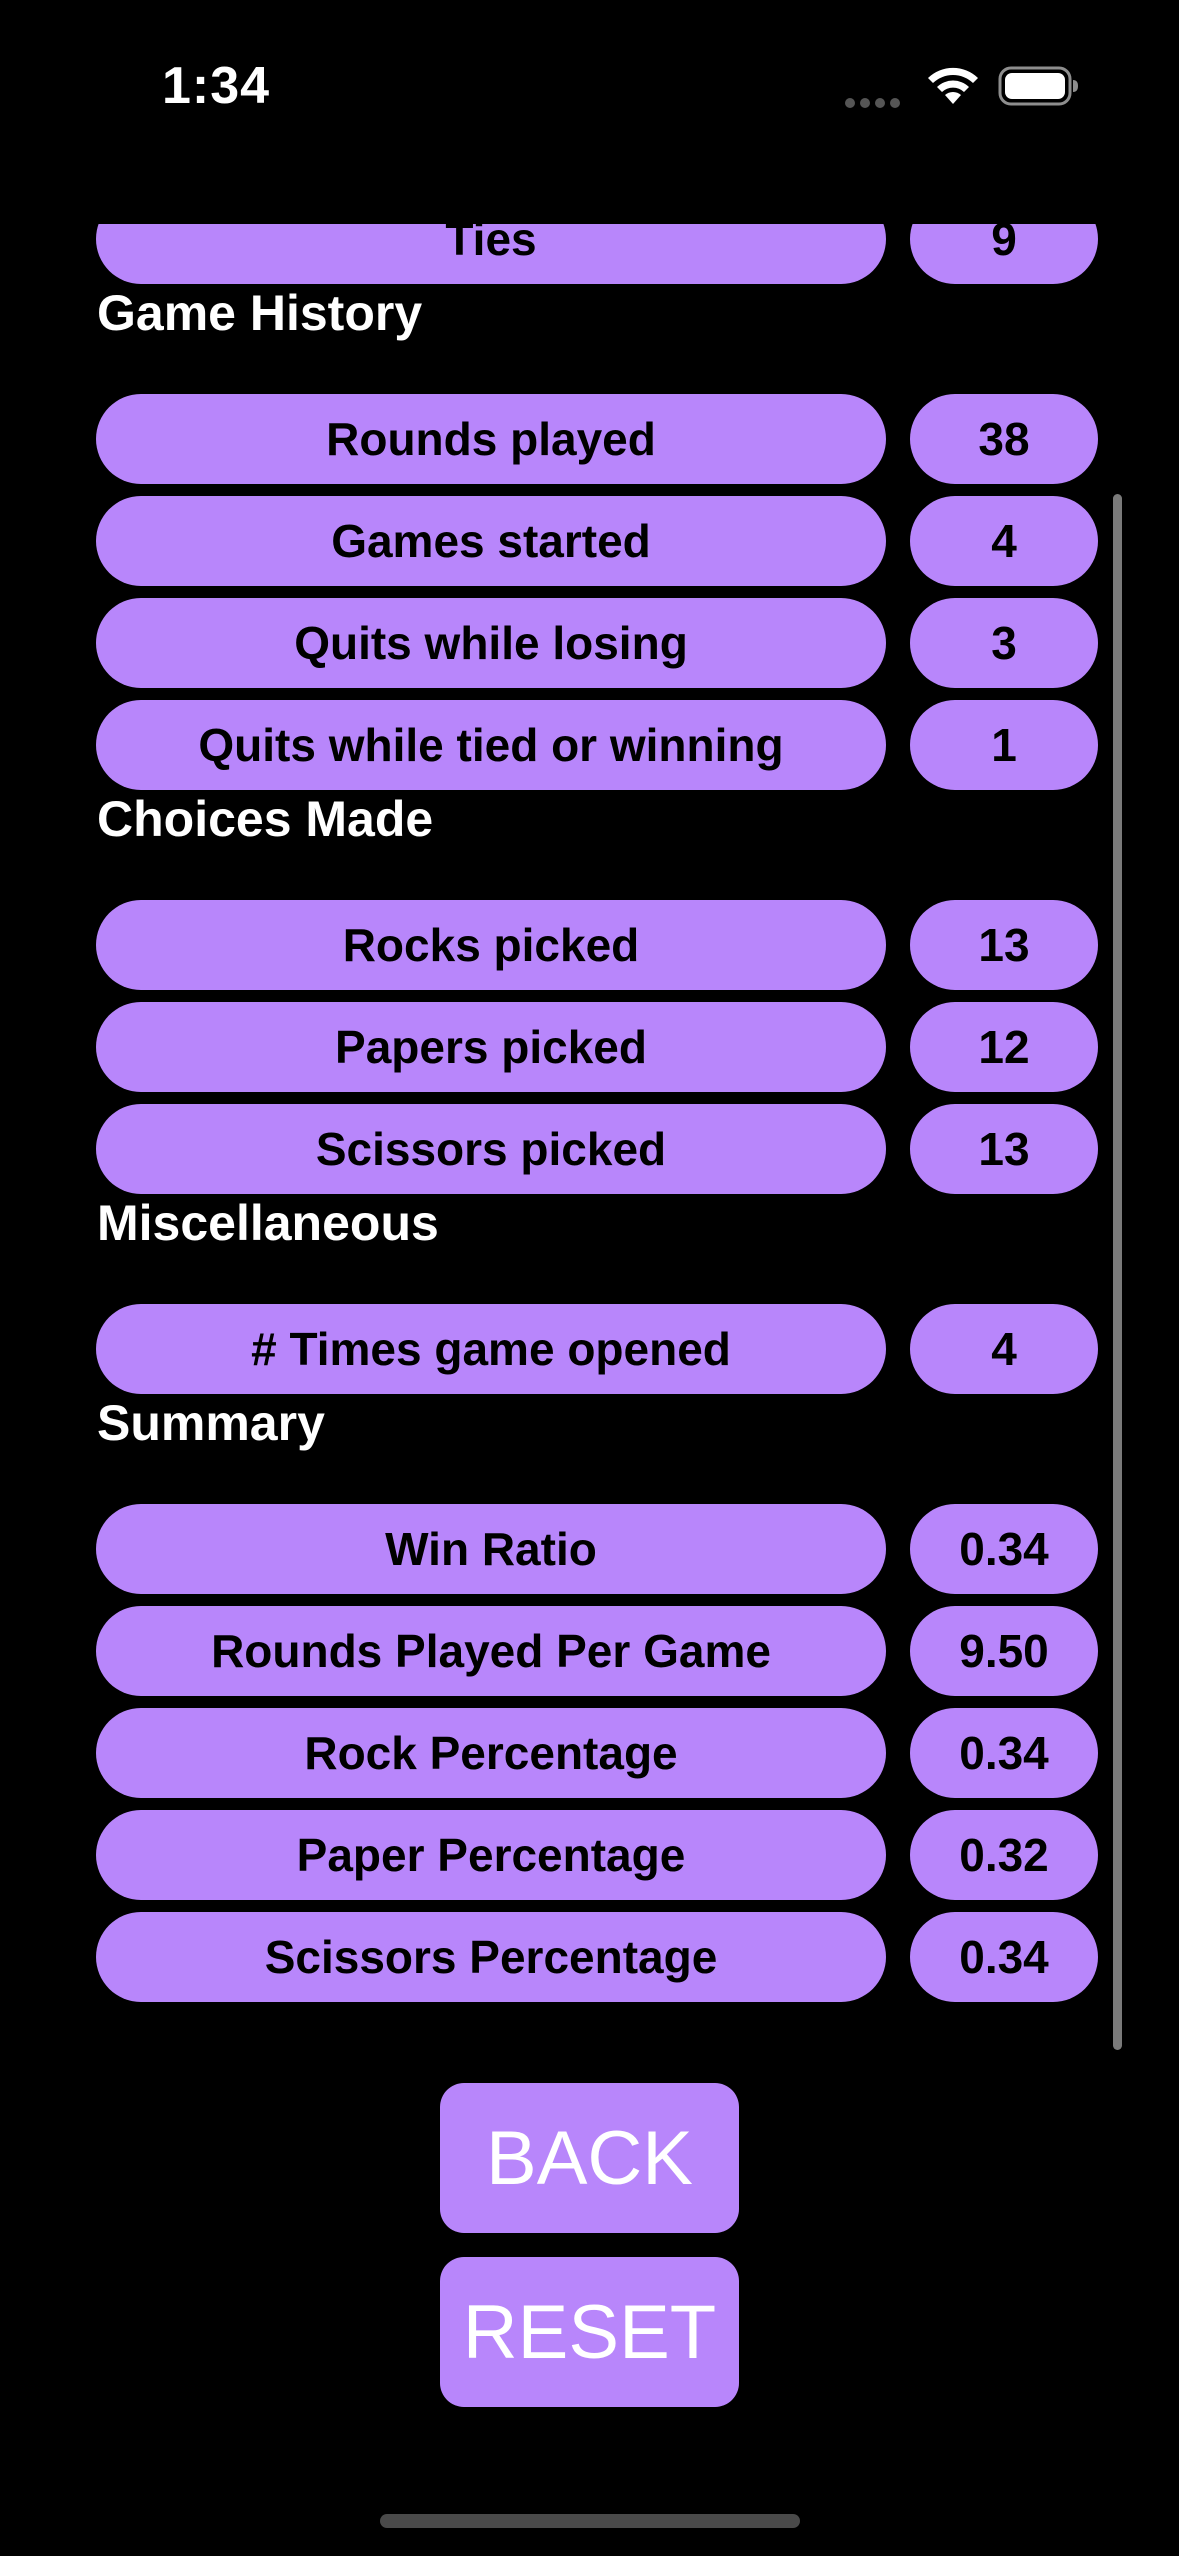 This screenshot has width=1179, height=2556. What do you see at coordinates (268, 1223) in the screenshot?
I see `section-heading-miscellaneous: Miscellaneous` at bounding box center [268, 1223].